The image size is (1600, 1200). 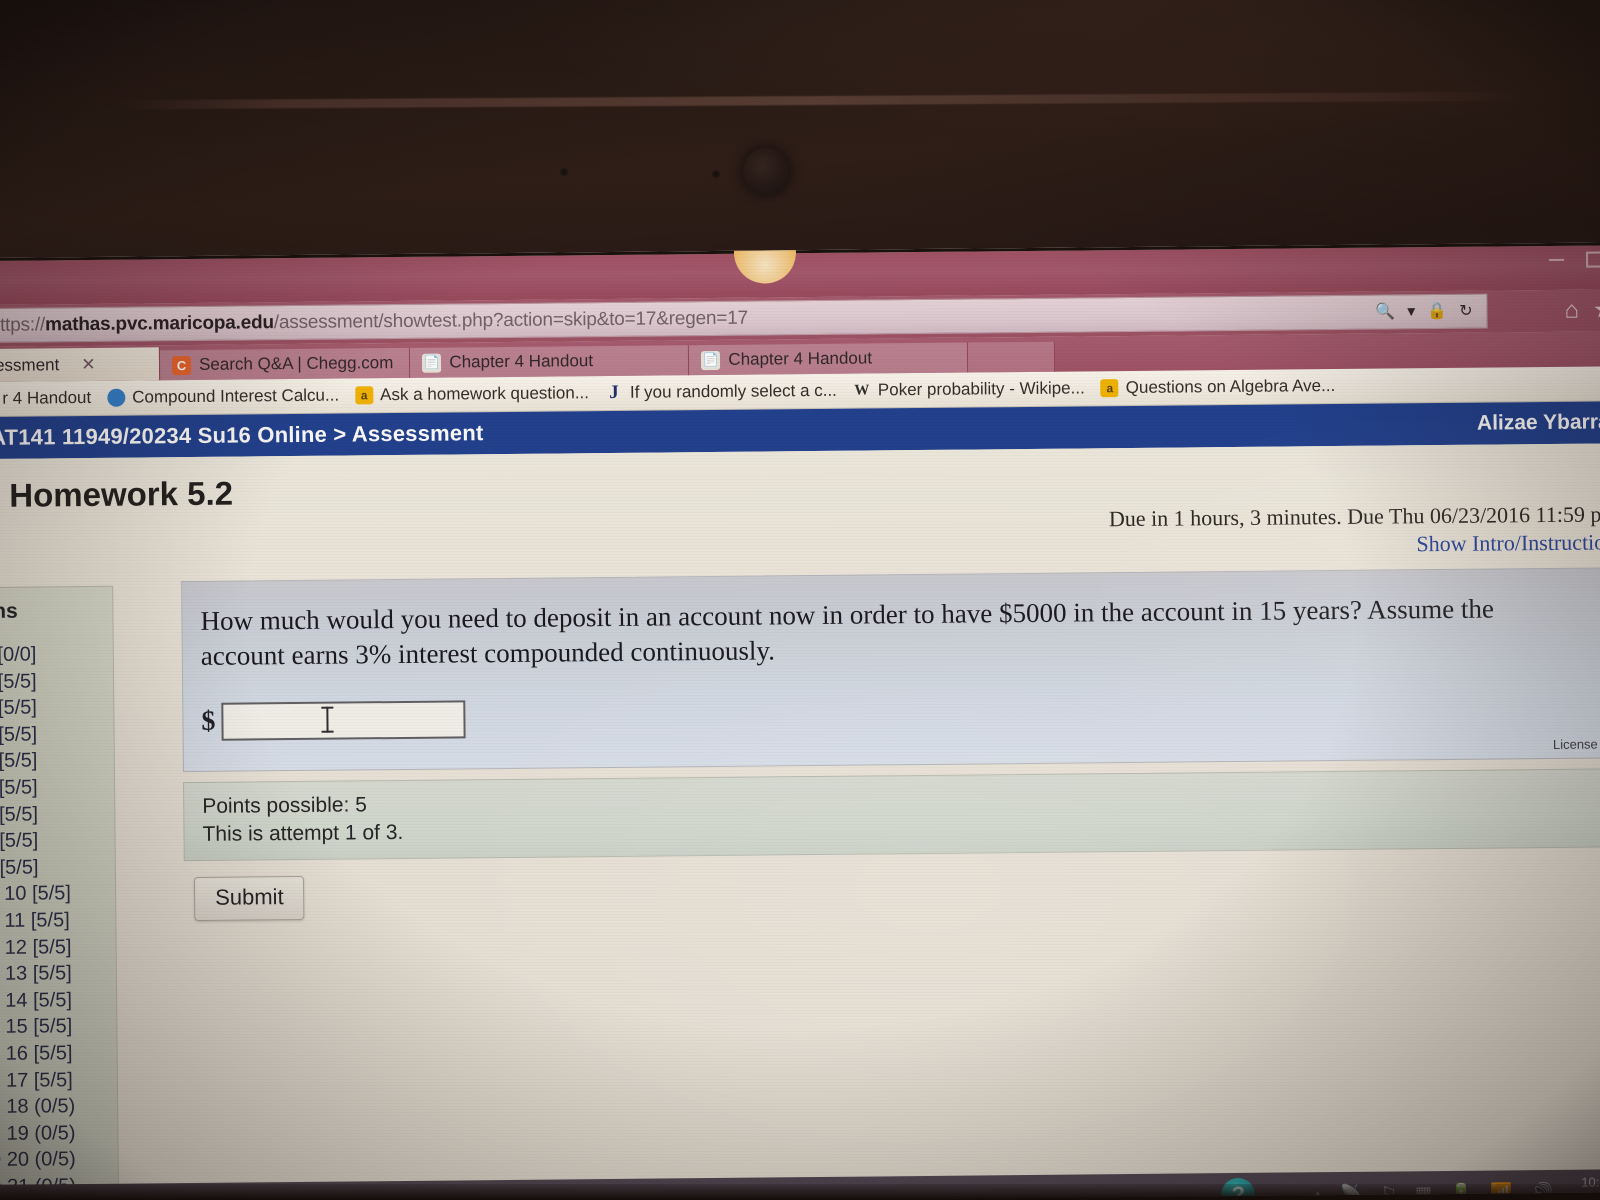 What do you see at coordinates (1557, 259) in the screenshot?
I see `minimize-button` at bounding box center [1557, 259].